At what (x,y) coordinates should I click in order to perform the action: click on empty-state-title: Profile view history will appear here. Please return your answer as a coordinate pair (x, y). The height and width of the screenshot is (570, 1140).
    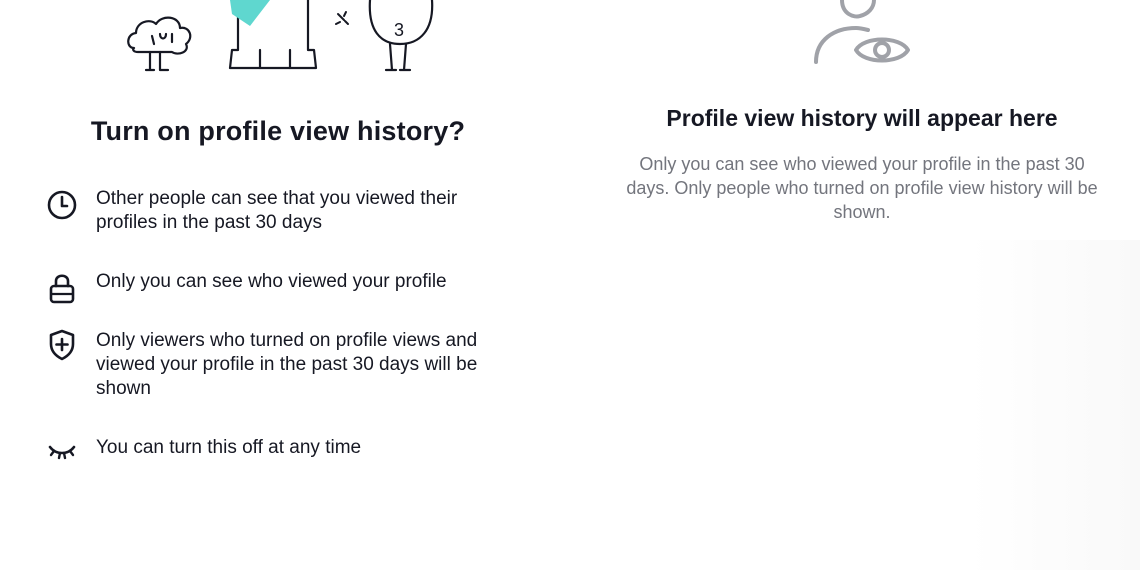
    Looking at the image, I should click on (862, 118).